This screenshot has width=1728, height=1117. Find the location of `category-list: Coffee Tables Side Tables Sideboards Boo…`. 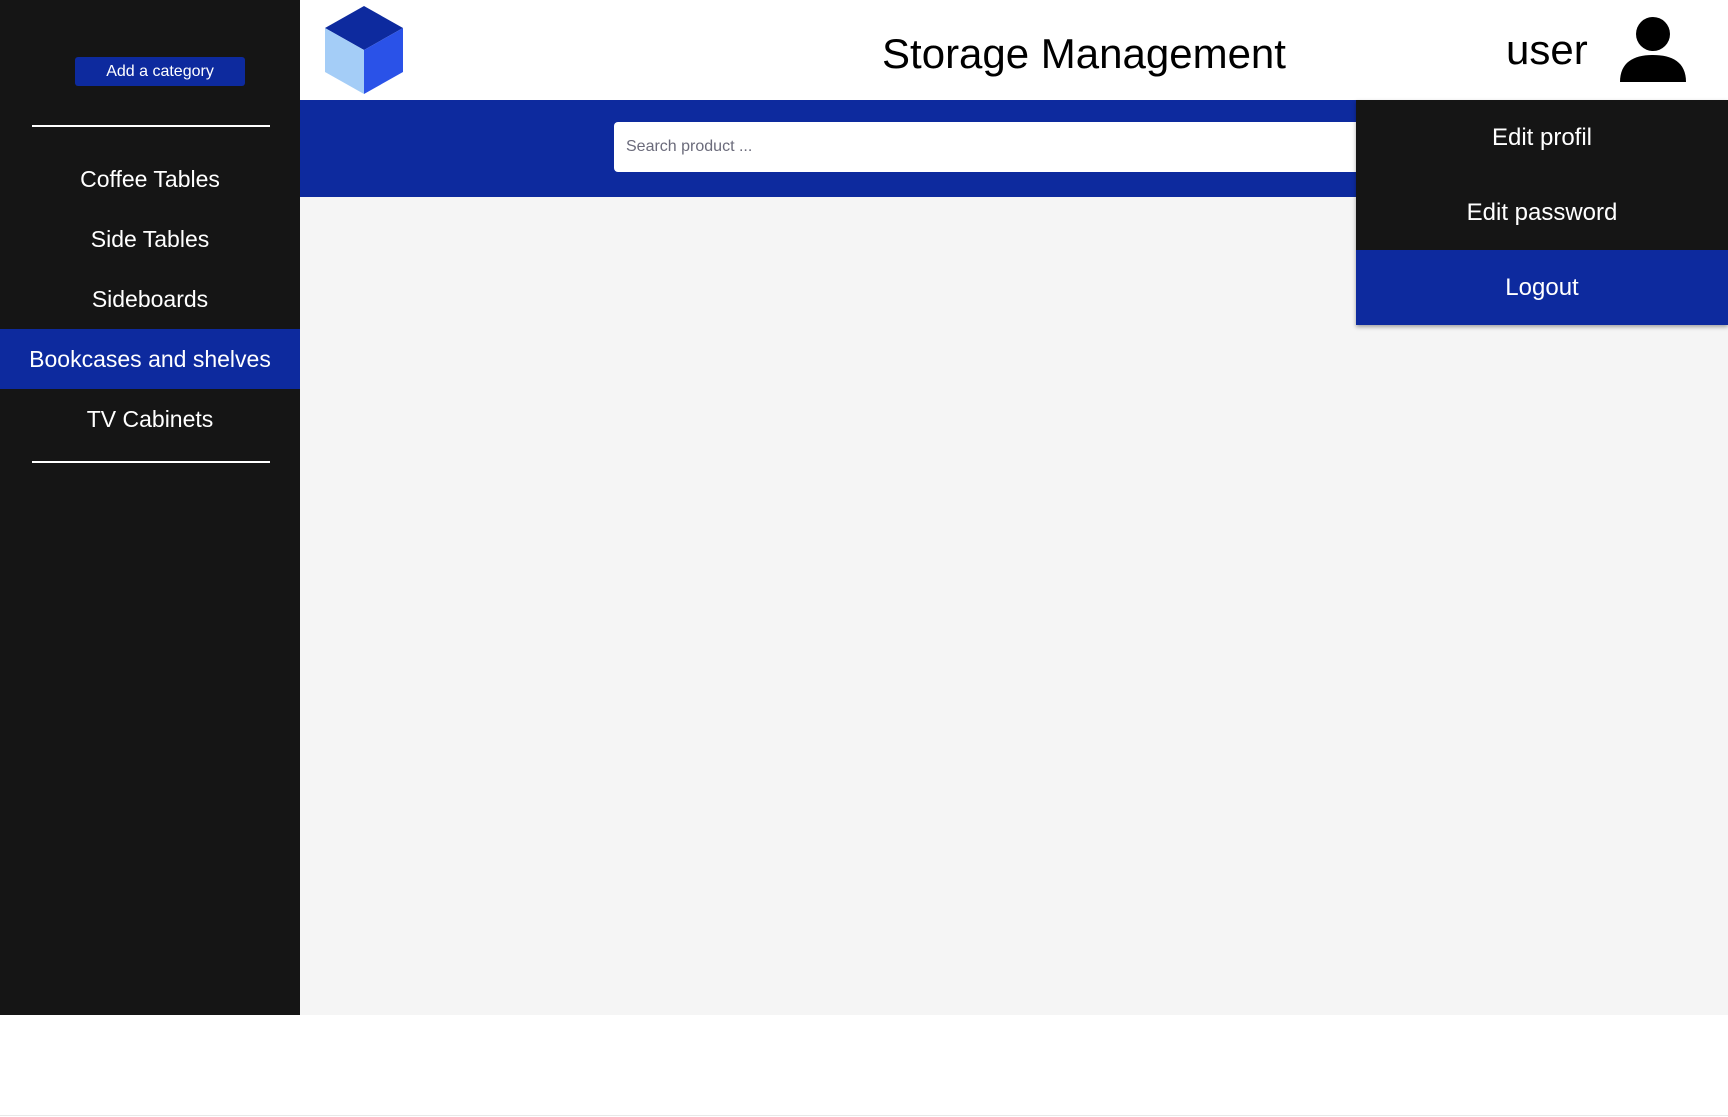

category-list: Coffee Tables Side Tables Sideboards Boo… is located at coordinates (150, 299).